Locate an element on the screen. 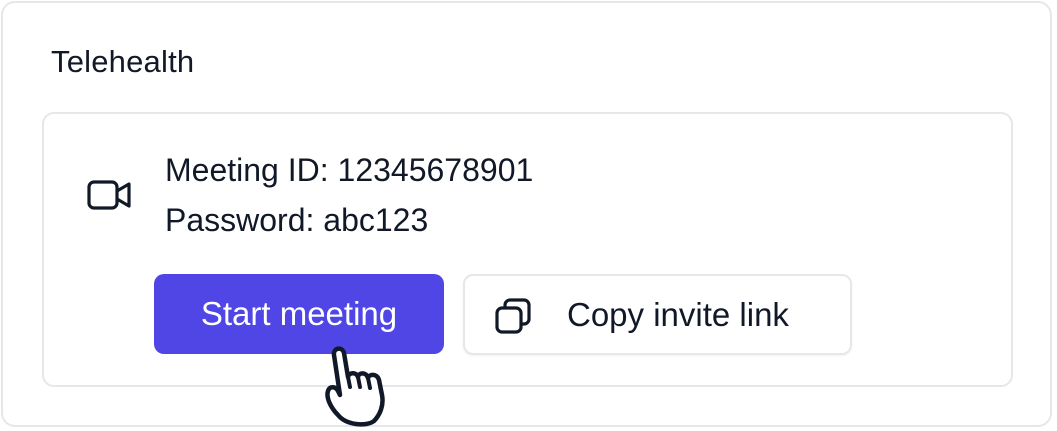 The image size is (1057, 431). start-meeting-button: Start meeting is located at coordinates (299, 314).